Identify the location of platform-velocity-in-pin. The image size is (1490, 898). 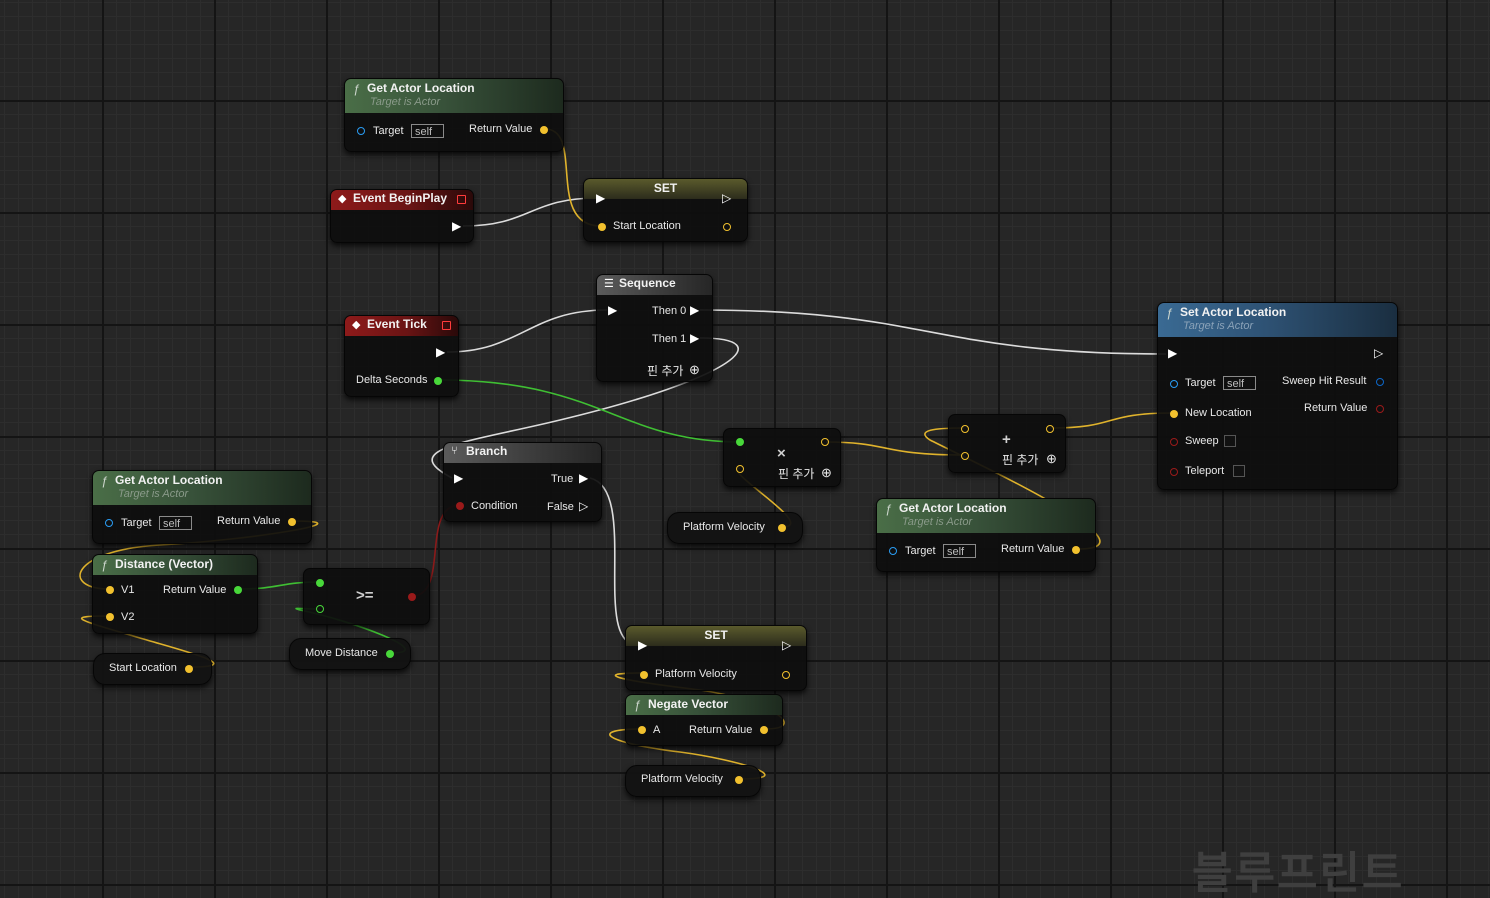
(644, 675).